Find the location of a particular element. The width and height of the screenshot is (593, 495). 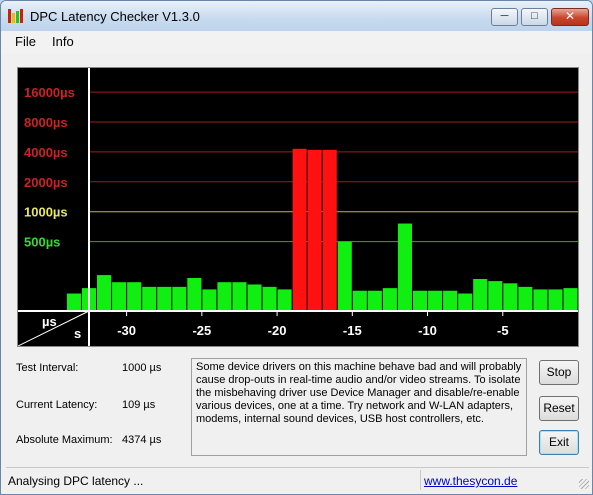

menu-bar: File Info is located at coordinates (296, 42).